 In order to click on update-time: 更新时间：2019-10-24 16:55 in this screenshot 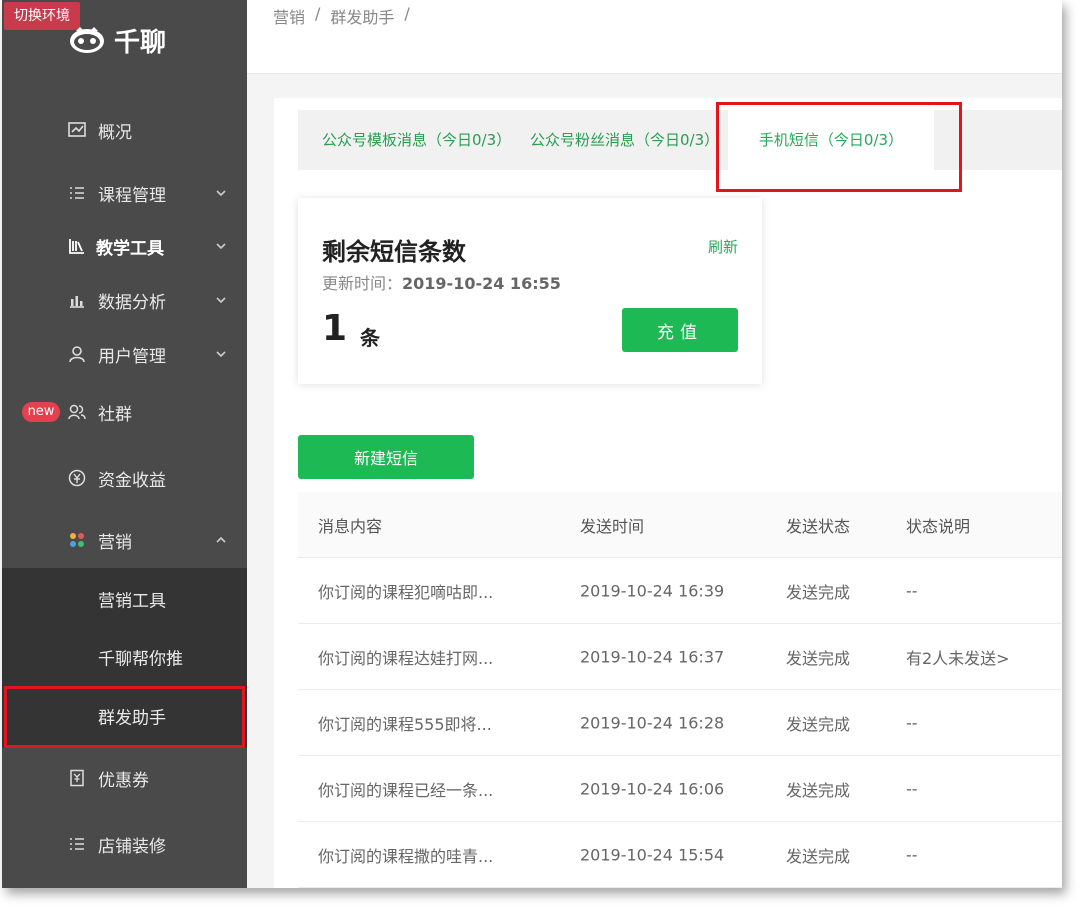, I will do `click(441, 282)`.